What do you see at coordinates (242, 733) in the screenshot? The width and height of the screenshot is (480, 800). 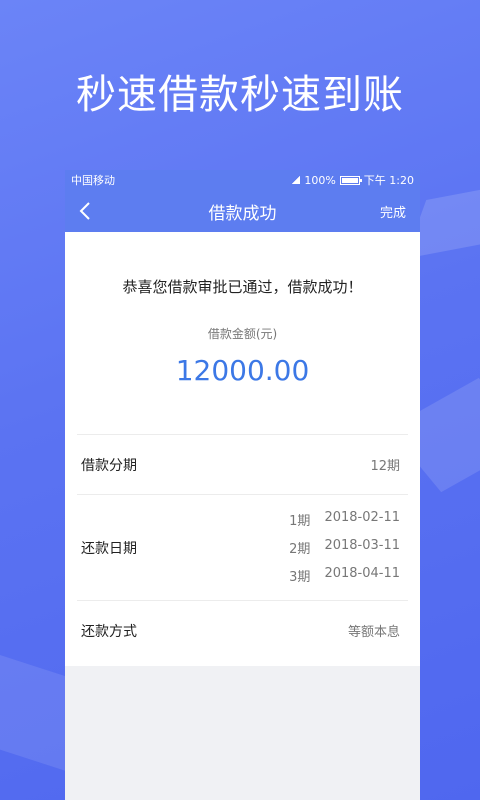 I see `footer-area` at bounding box center [242, 733].